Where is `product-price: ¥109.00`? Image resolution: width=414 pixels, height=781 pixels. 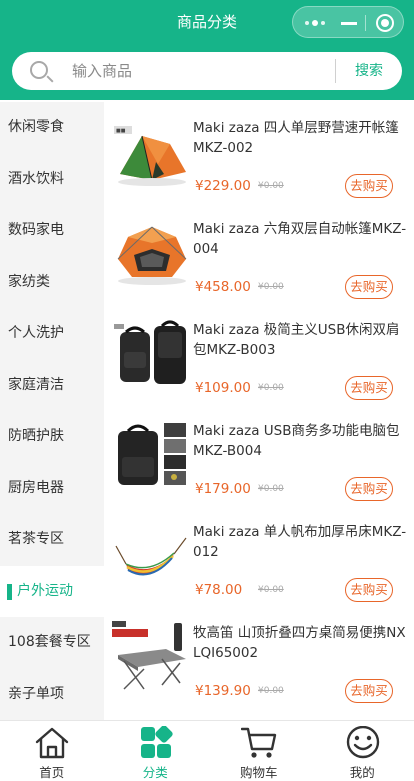 product-price: ¥109.00 is located at coordinates (223, 388).